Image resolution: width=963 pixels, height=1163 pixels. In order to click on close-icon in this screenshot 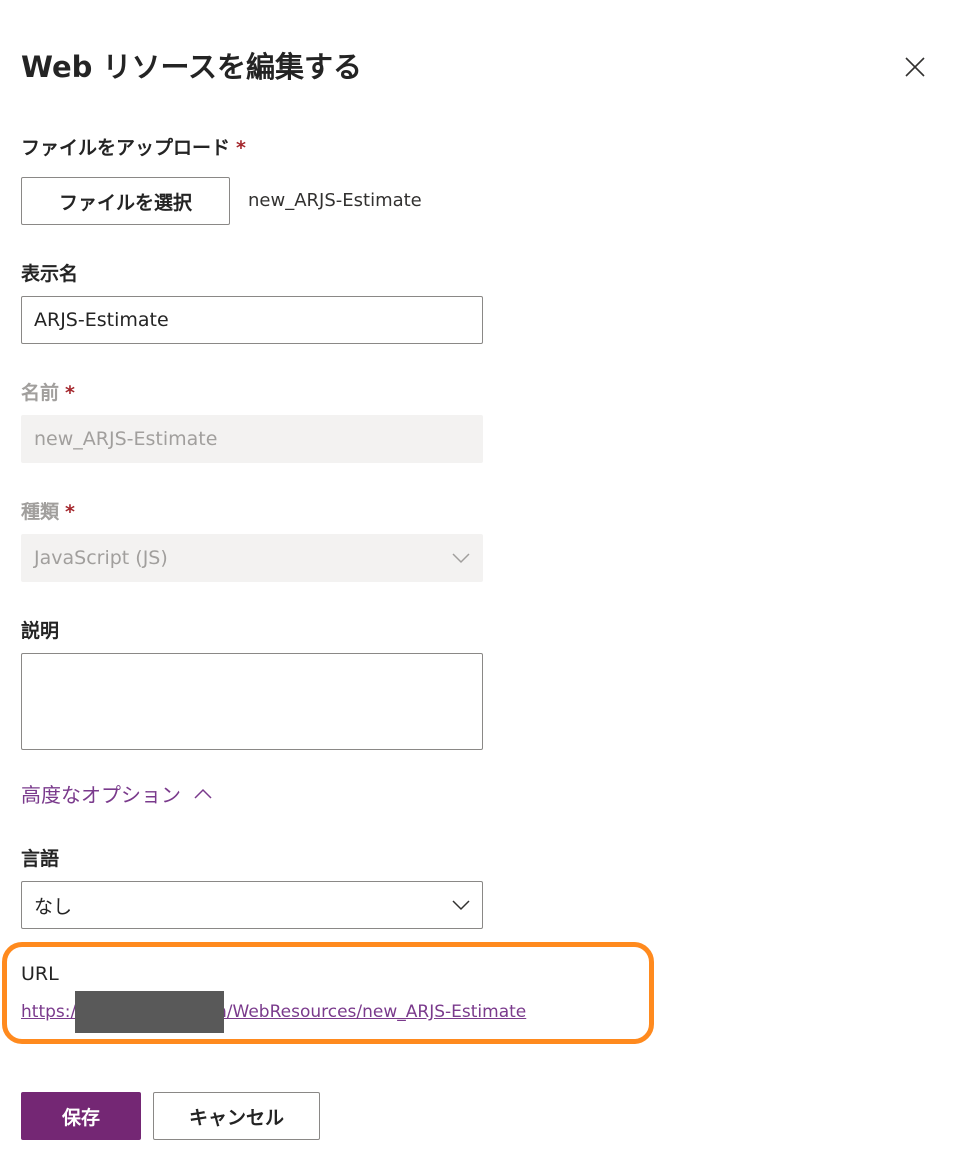, I will do `click(915, 67)`.